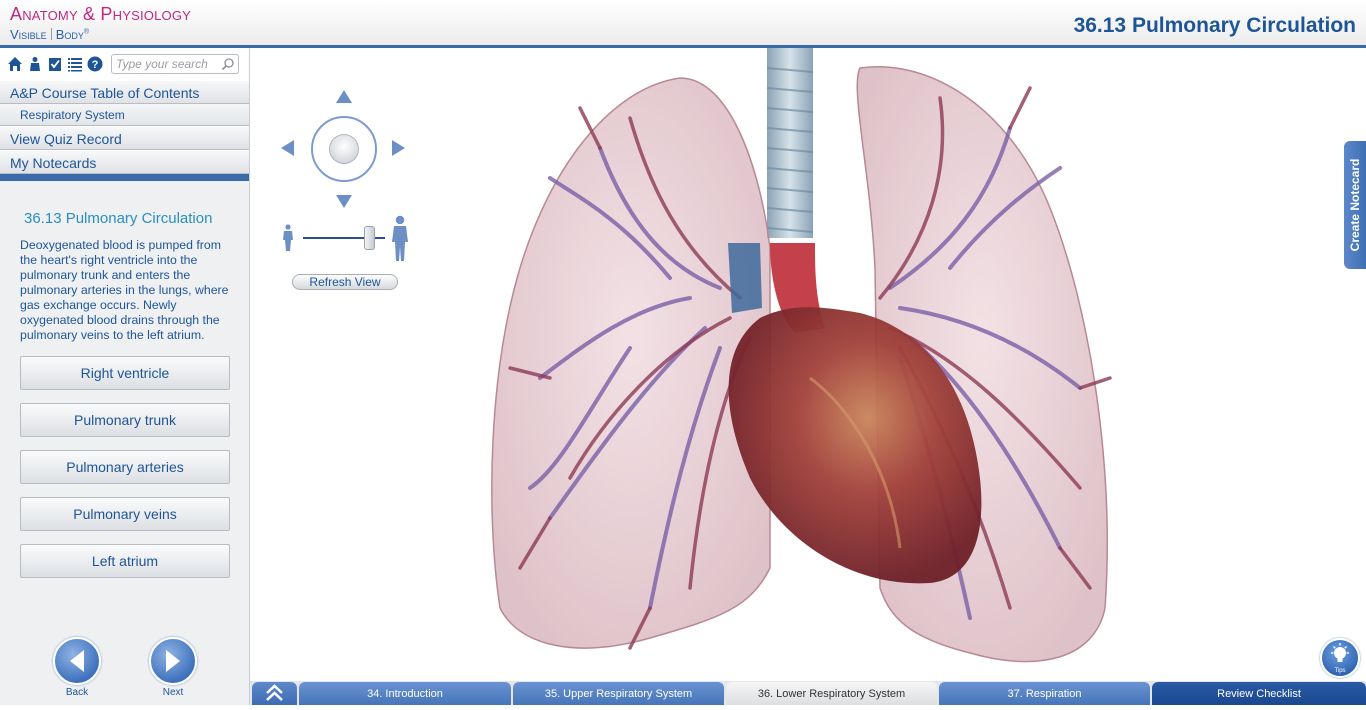  What do you see at coordinates (54, 64) in the screenshot?
I see `checklist-icon` at bounding box center [54, 64].